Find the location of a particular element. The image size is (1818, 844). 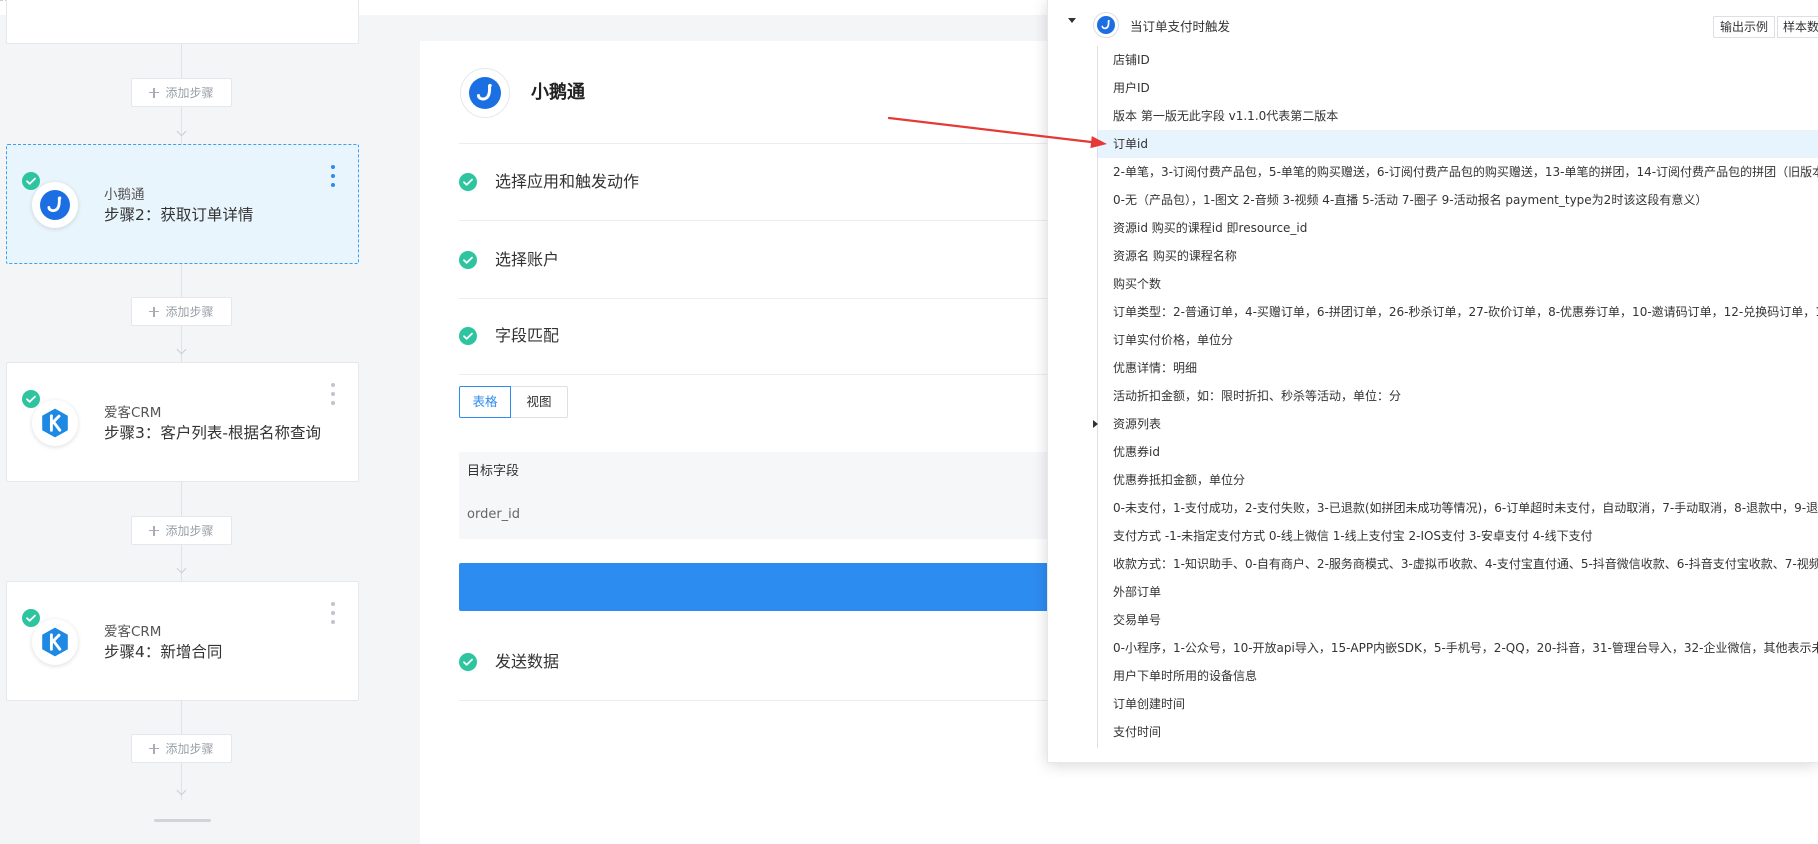

picker-button-group: 输出示例 样本数 is located at coordinates (1765, 27).